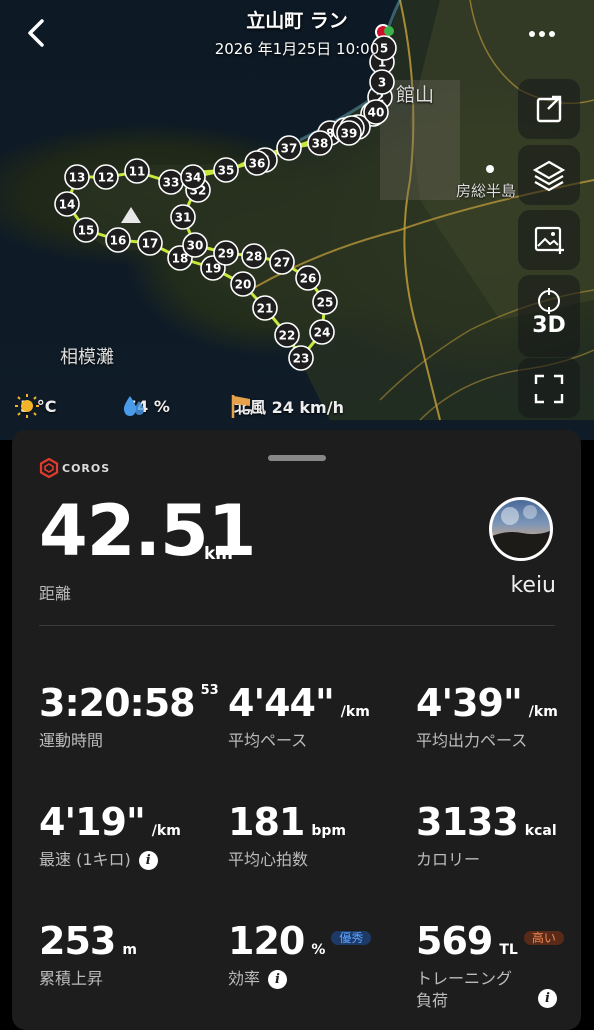 This screenshot has height=1030, width=594. I want to click on km-marker-11: 11, so click(137, 171).